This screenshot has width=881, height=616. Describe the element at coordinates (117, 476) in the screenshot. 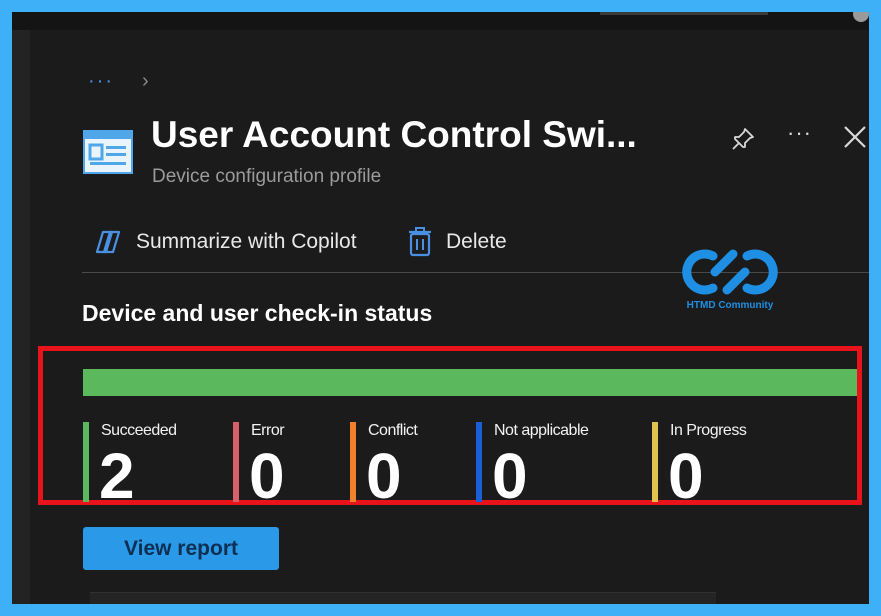

I see `stat-value: 2` at that location.